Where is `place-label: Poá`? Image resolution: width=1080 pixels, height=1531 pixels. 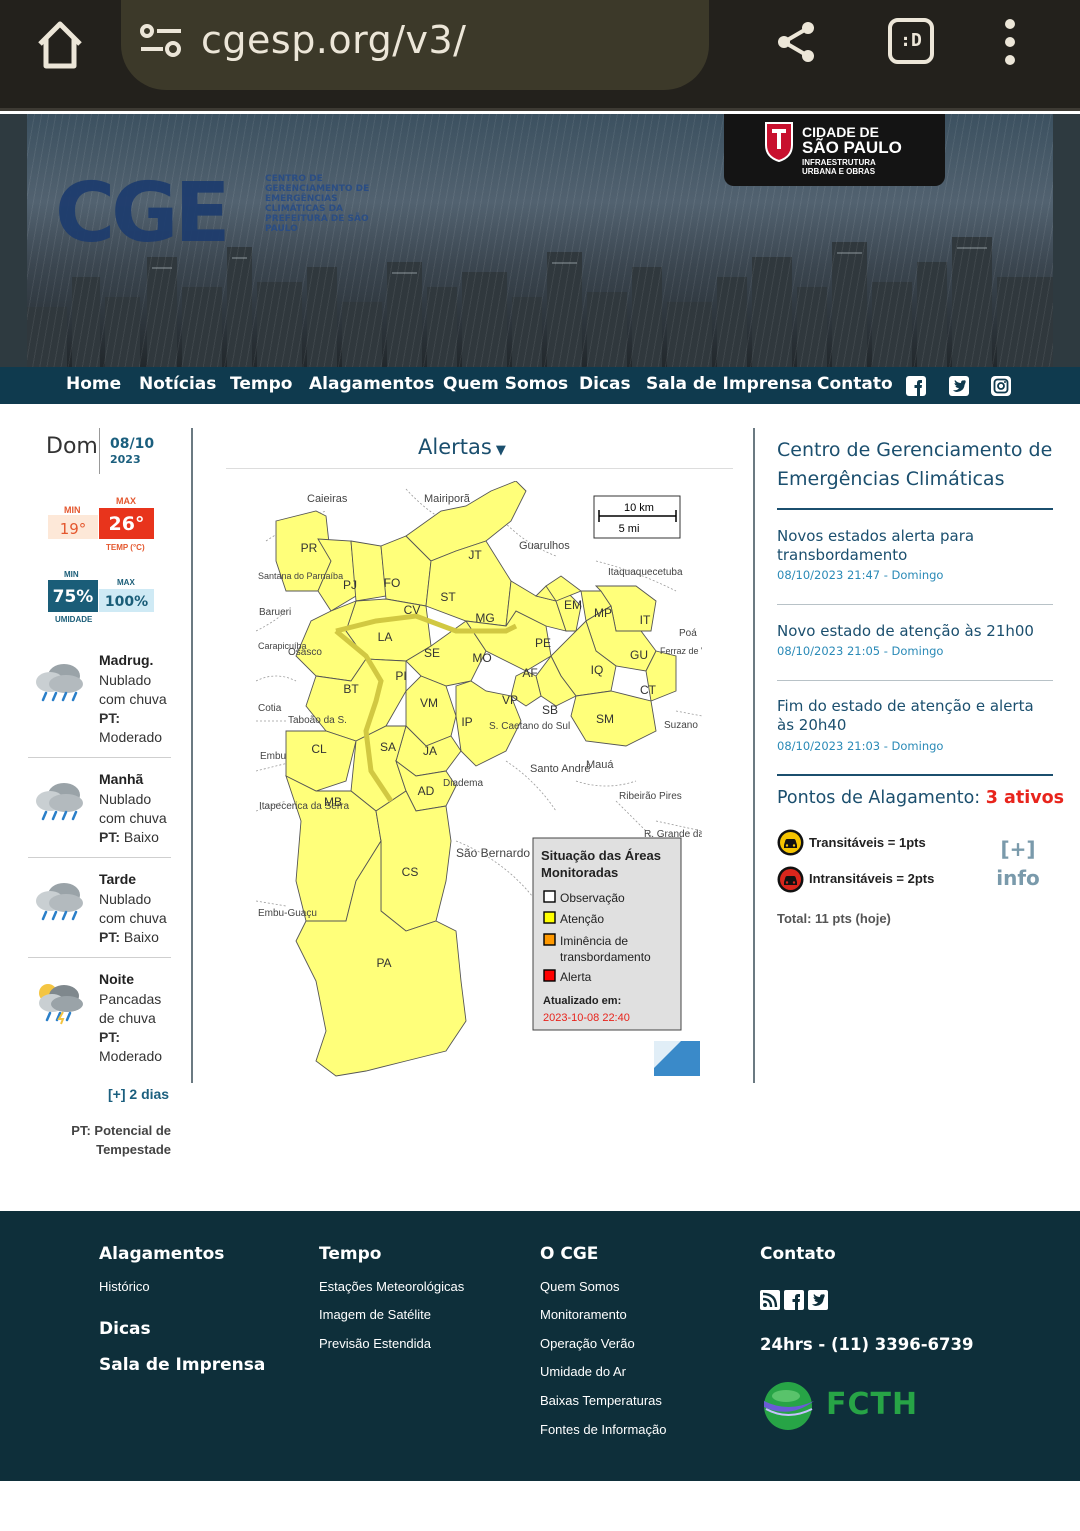 place-label: Poá is located at coordinates (688, 633).